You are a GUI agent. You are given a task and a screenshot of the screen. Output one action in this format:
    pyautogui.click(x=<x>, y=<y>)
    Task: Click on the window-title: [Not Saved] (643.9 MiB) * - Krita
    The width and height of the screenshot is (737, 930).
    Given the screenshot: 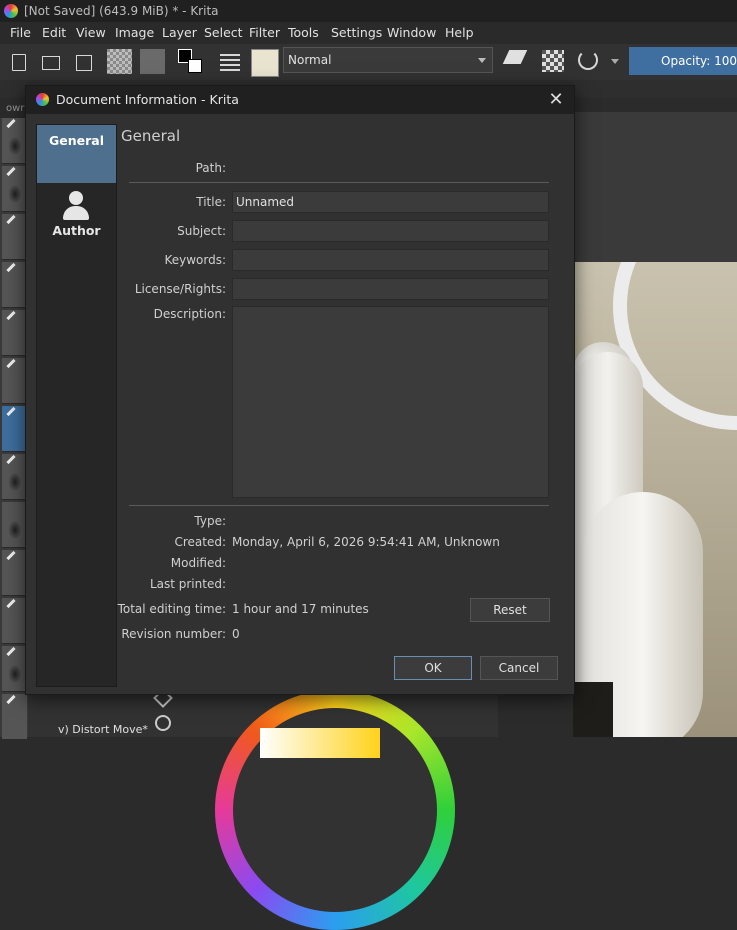 What is the action you would take?
    pyautogui.click(x=121, y=11)
    